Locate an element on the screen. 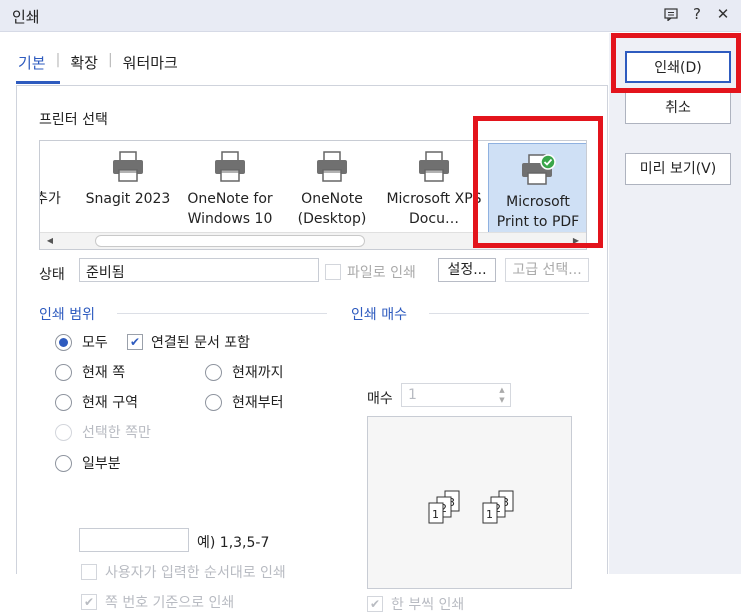 Image resolution: width=741 pixels, height=614 pixels. tab-extended: 확장 is located at coordinates (84, 62).